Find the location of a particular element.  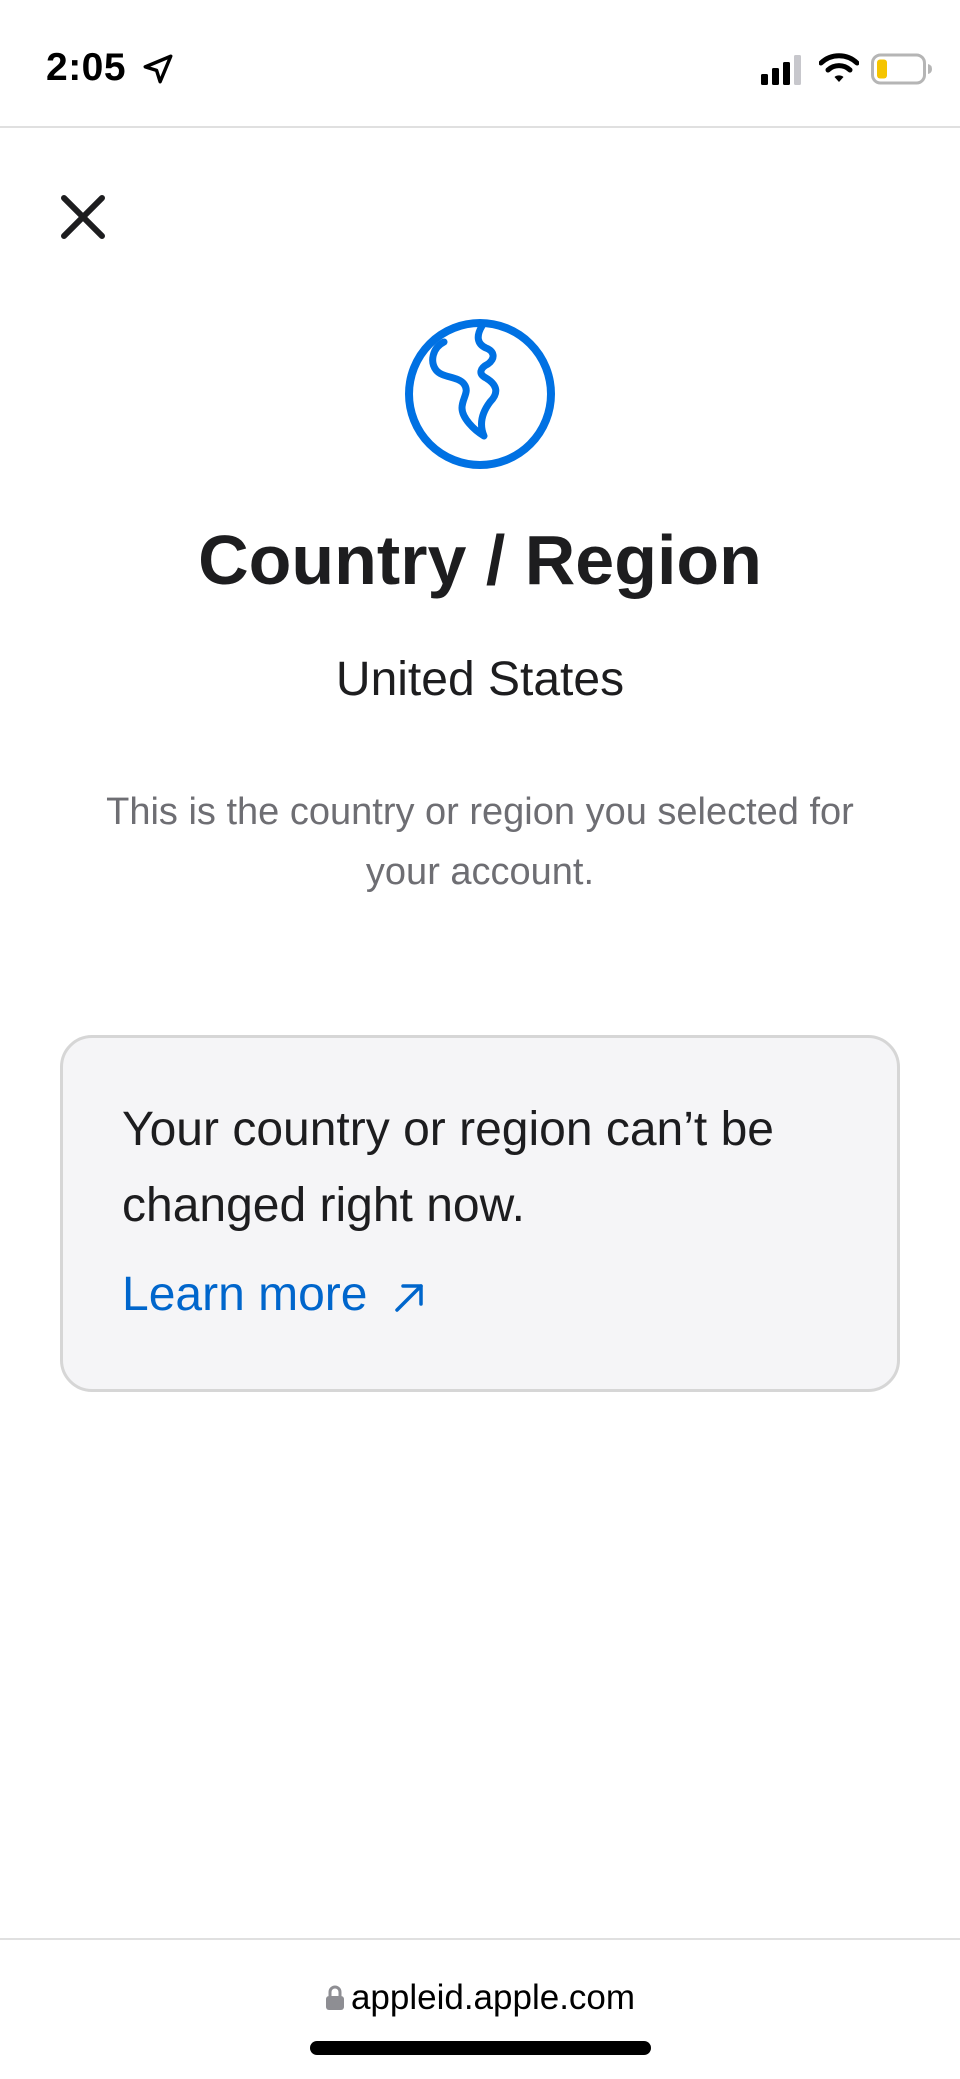

page-title: Country / Region is located at coordinates (480, 560).